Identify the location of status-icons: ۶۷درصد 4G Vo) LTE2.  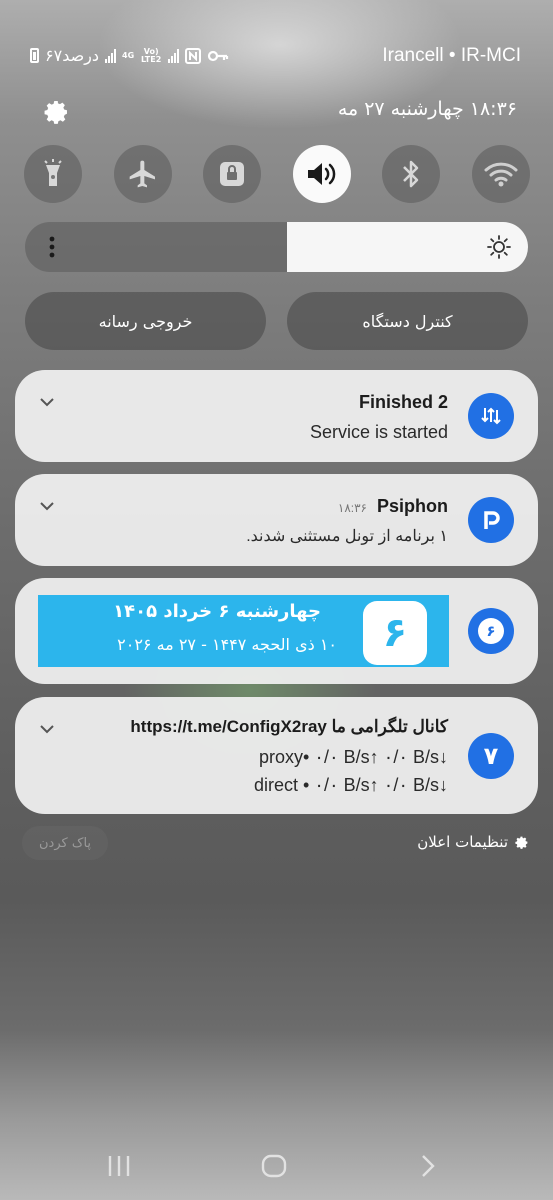
(129, 55).